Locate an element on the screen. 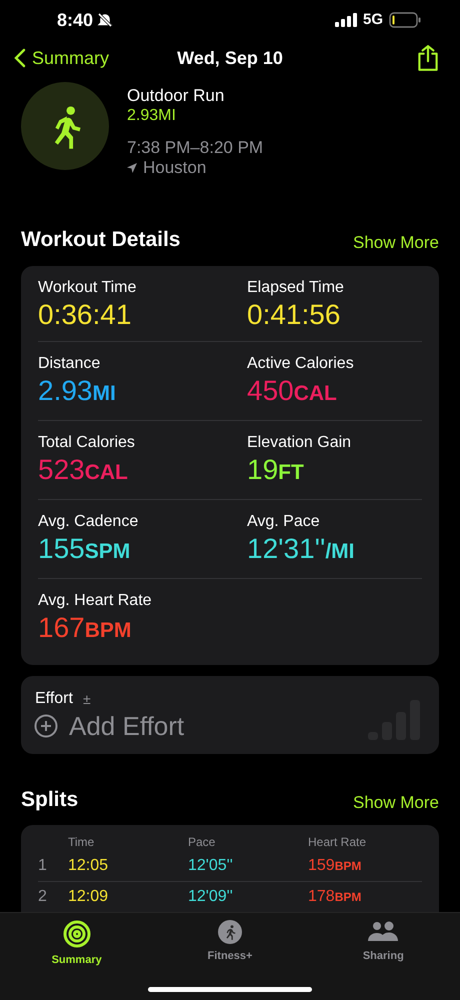 The width and height of the screenshot is (460, 1000). split-heart-rate: 159BPM is located at coordinates (335, 866).